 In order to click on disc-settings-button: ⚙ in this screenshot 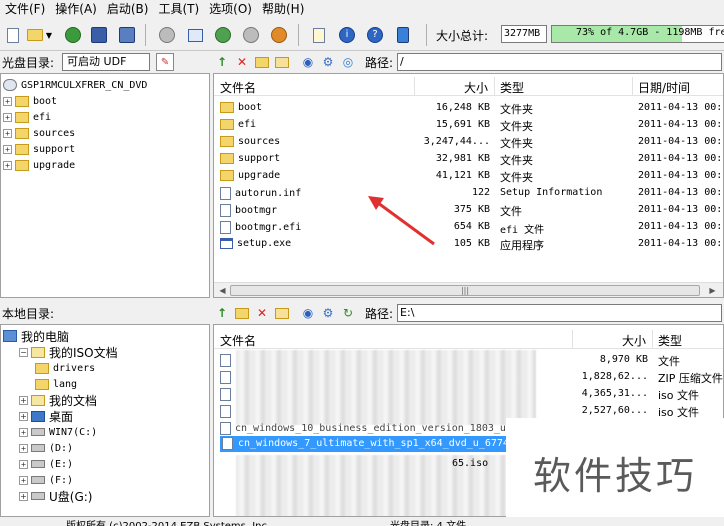, I will do `click(328, 62)`.